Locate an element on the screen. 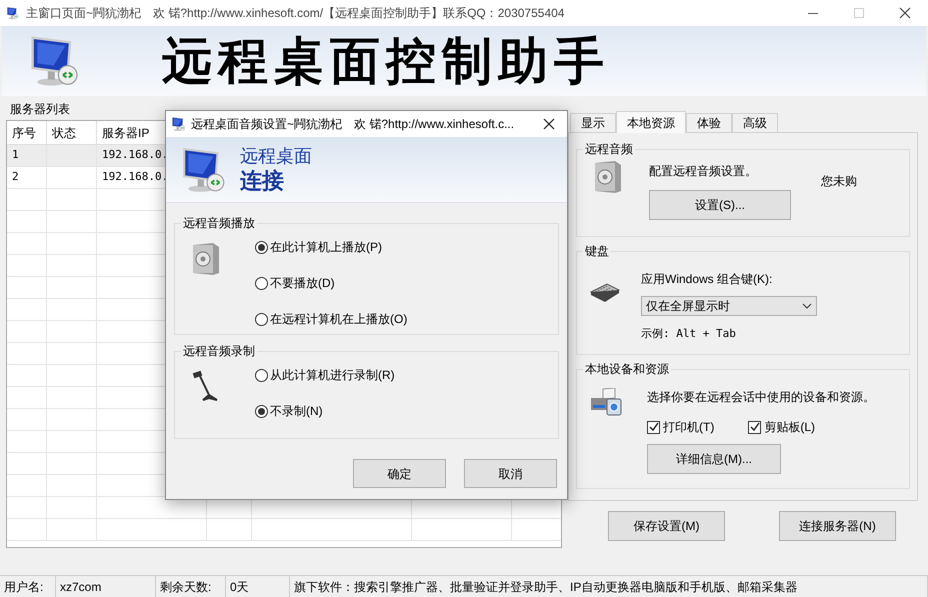 This screenshot has width=928, height=597. column-header: 服务器IP is located at coordinates (126, 133).